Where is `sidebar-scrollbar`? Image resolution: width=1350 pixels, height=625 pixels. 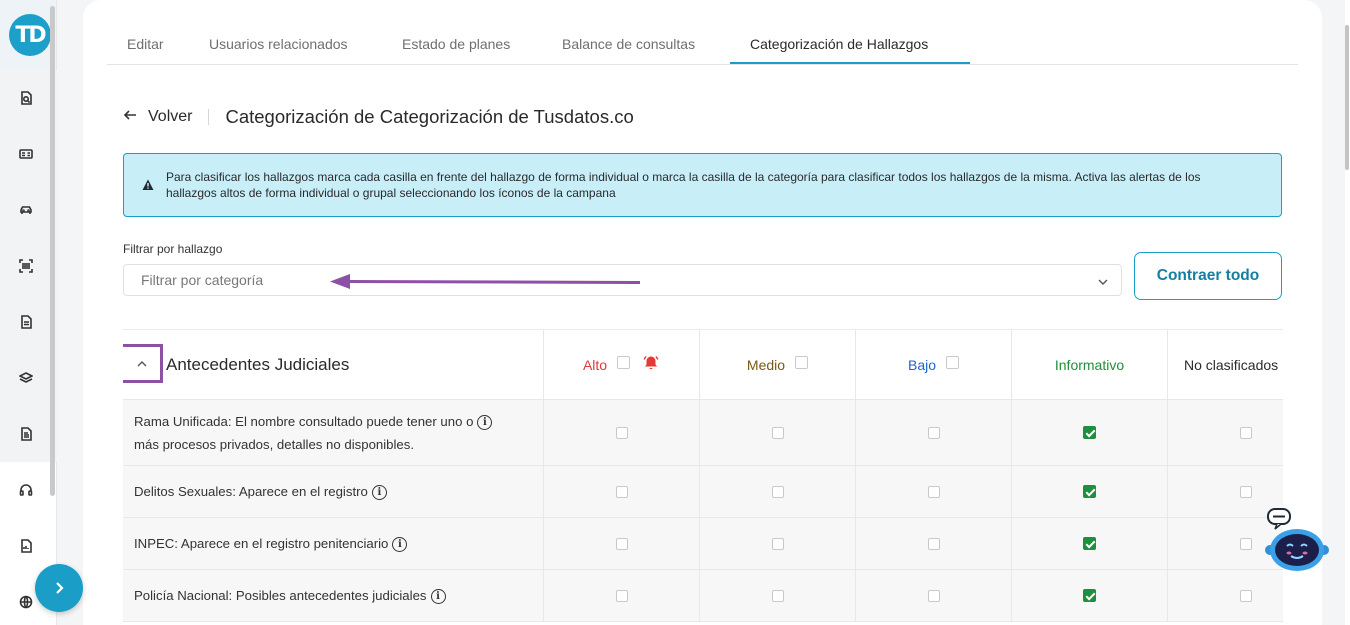
sidebar-scrollbar is located at coordinates (52, 251).